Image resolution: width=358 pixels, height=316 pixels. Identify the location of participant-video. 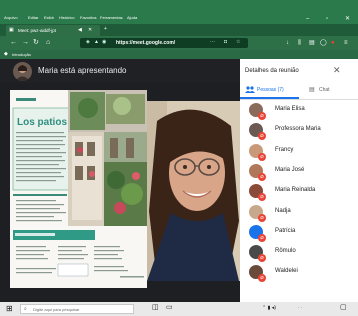
(193, 191).